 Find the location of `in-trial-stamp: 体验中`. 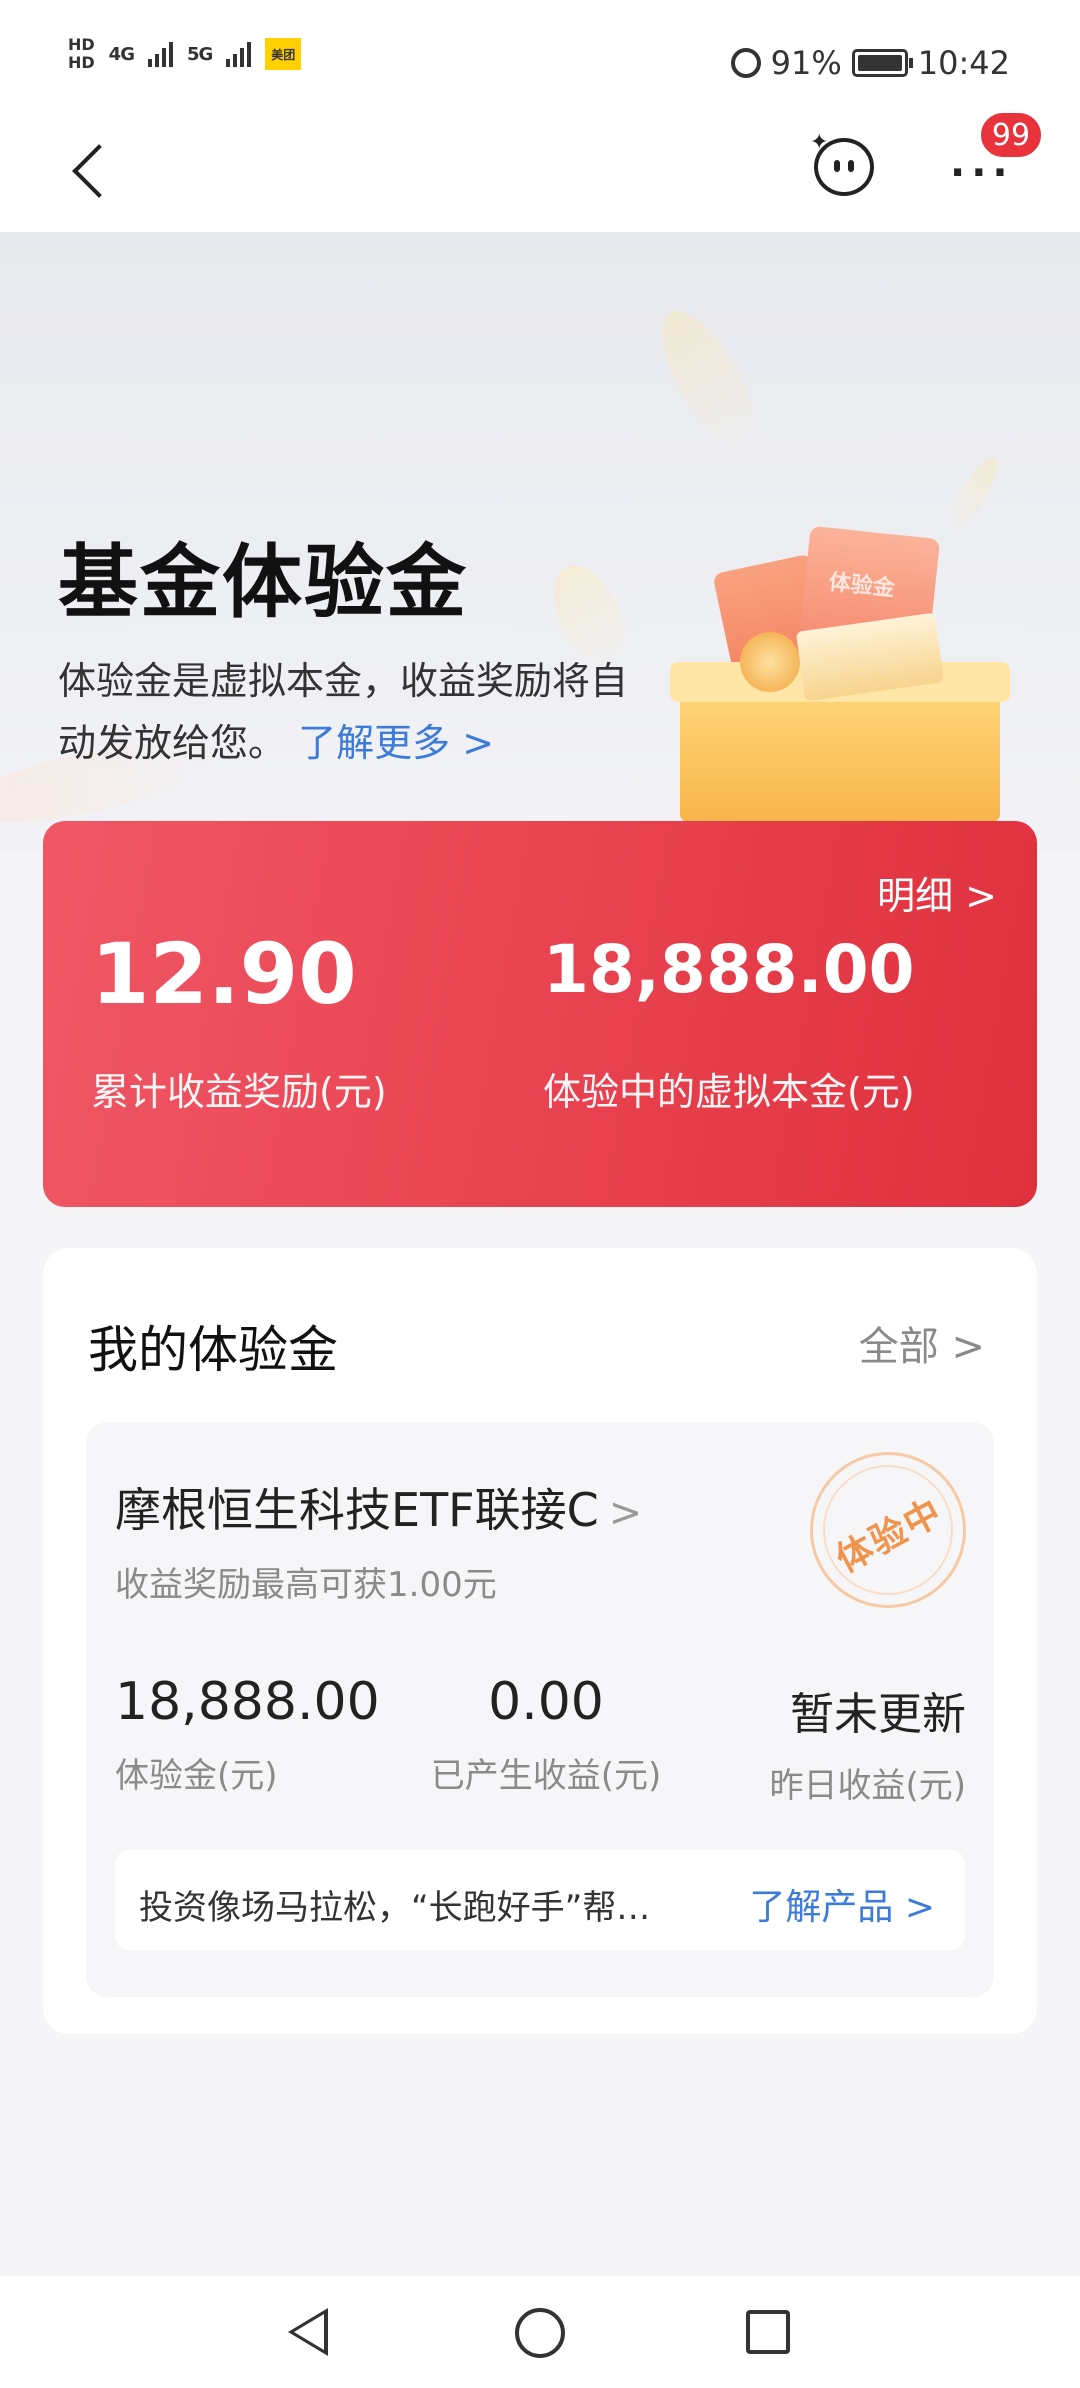

in-trial-stamp: 体验中 is located at coordinates (888, 1530).